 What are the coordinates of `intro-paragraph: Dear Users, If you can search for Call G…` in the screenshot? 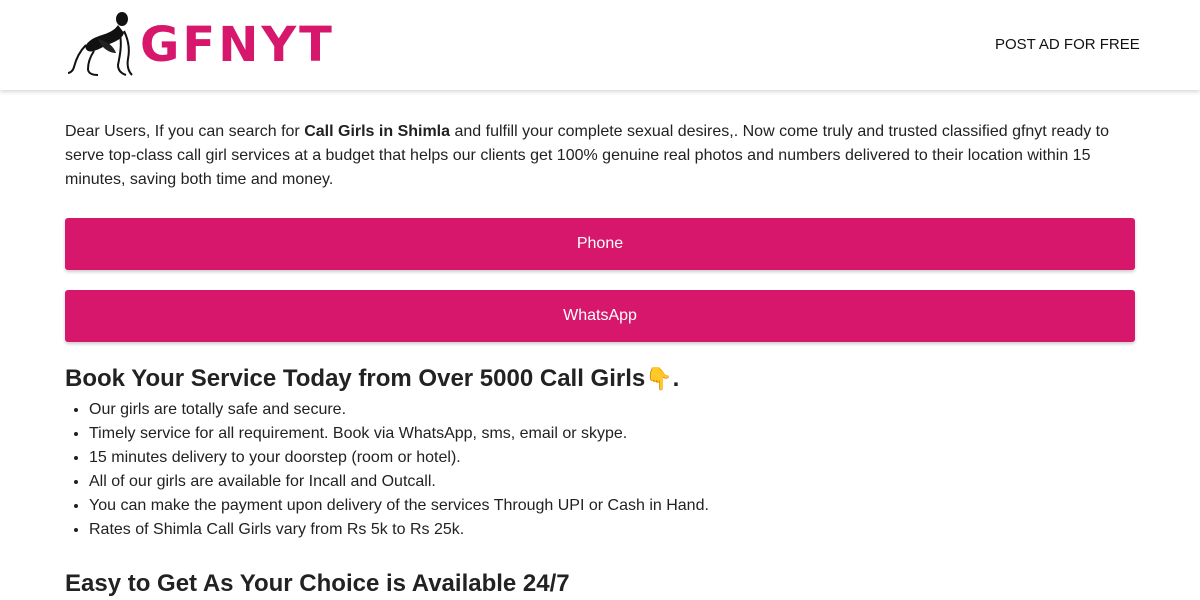 It's located at (600, 156).